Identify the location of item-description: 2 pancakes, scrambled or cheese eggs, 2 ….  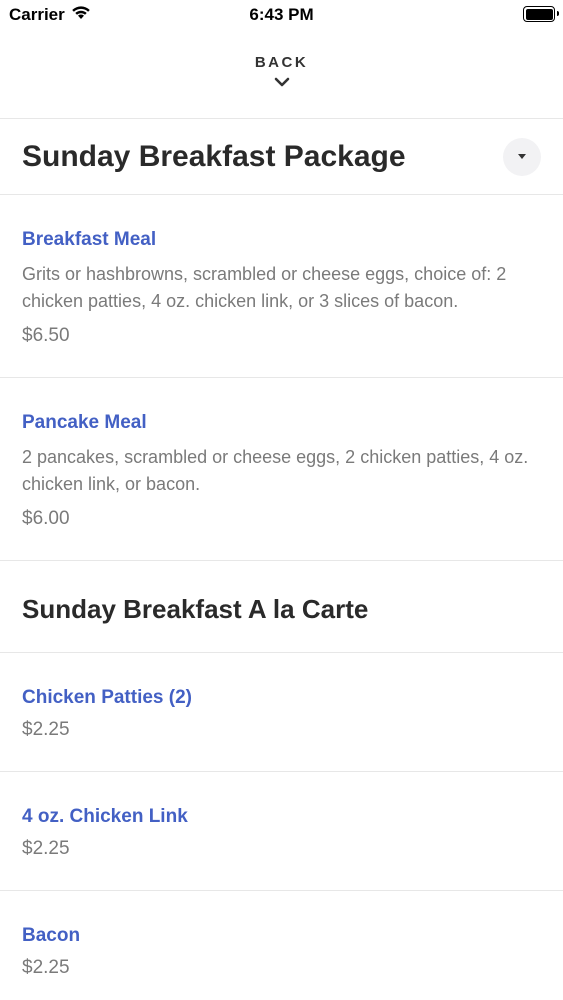
(275, 470).